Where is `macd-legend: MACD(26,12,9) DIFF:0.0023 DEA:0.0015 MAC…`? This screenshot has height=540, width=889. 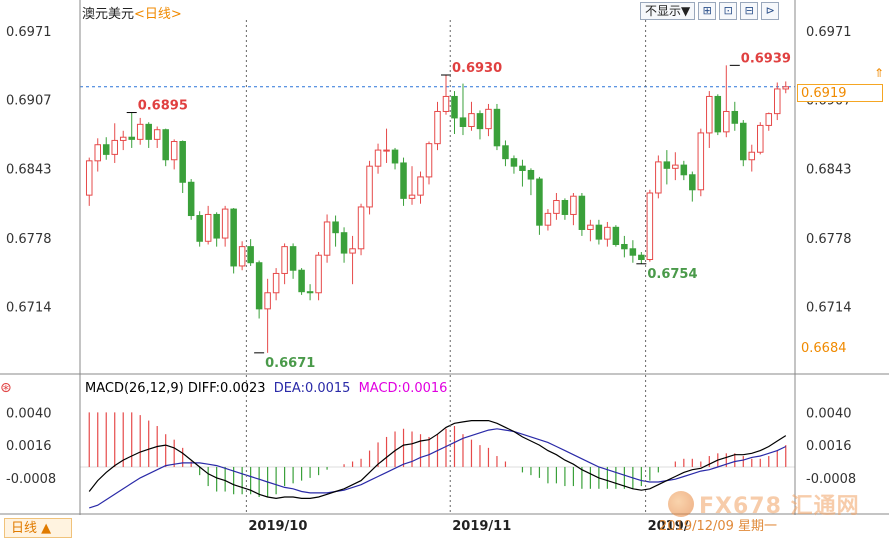
macd-legend: MACD(26,12,9) DIFF:0.0023 DEA:0.0015 MAC… is located at coordinates (266, 388).